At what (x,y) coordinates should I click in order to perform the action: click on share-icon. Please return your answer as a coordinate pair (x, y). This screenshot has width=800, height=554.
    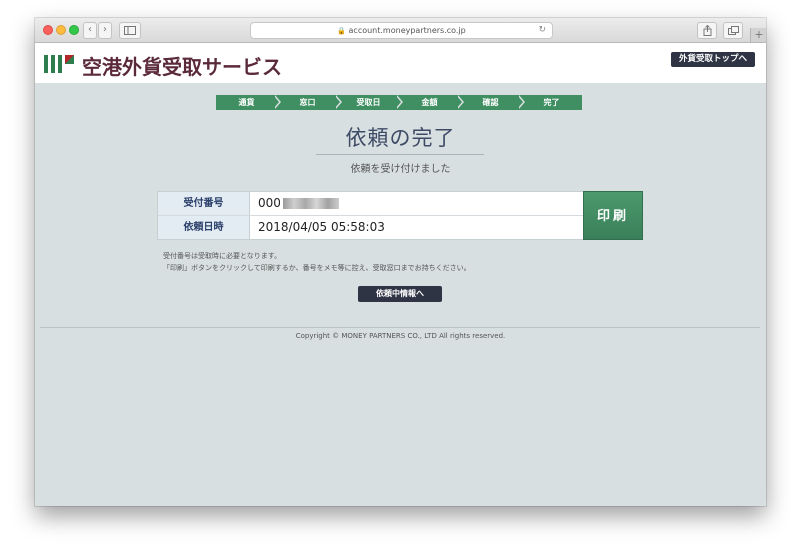
    Looking at the image, I should click on (707, 30).